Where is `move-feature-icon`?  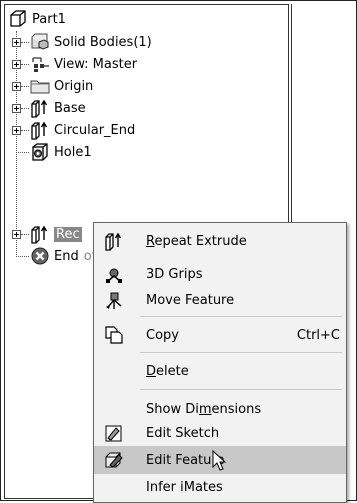
move-feature-icon is located at coordinates (114, 300).